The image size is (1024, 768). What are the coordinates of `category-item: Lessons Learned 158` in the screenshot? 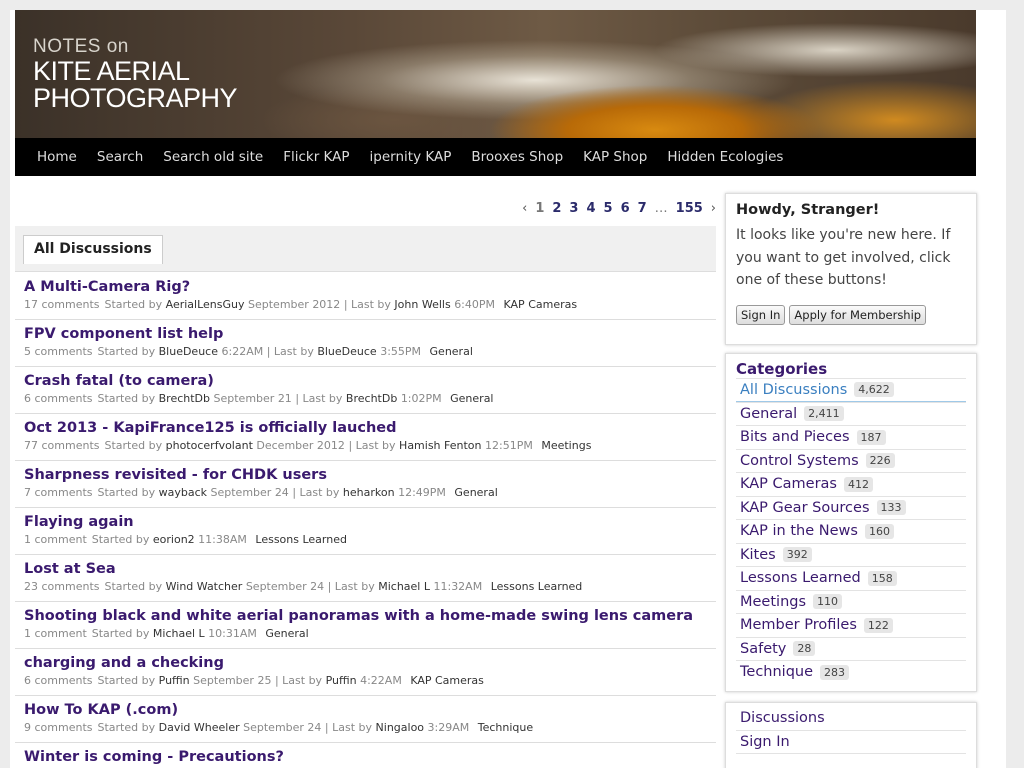 It's located at (851, 578).